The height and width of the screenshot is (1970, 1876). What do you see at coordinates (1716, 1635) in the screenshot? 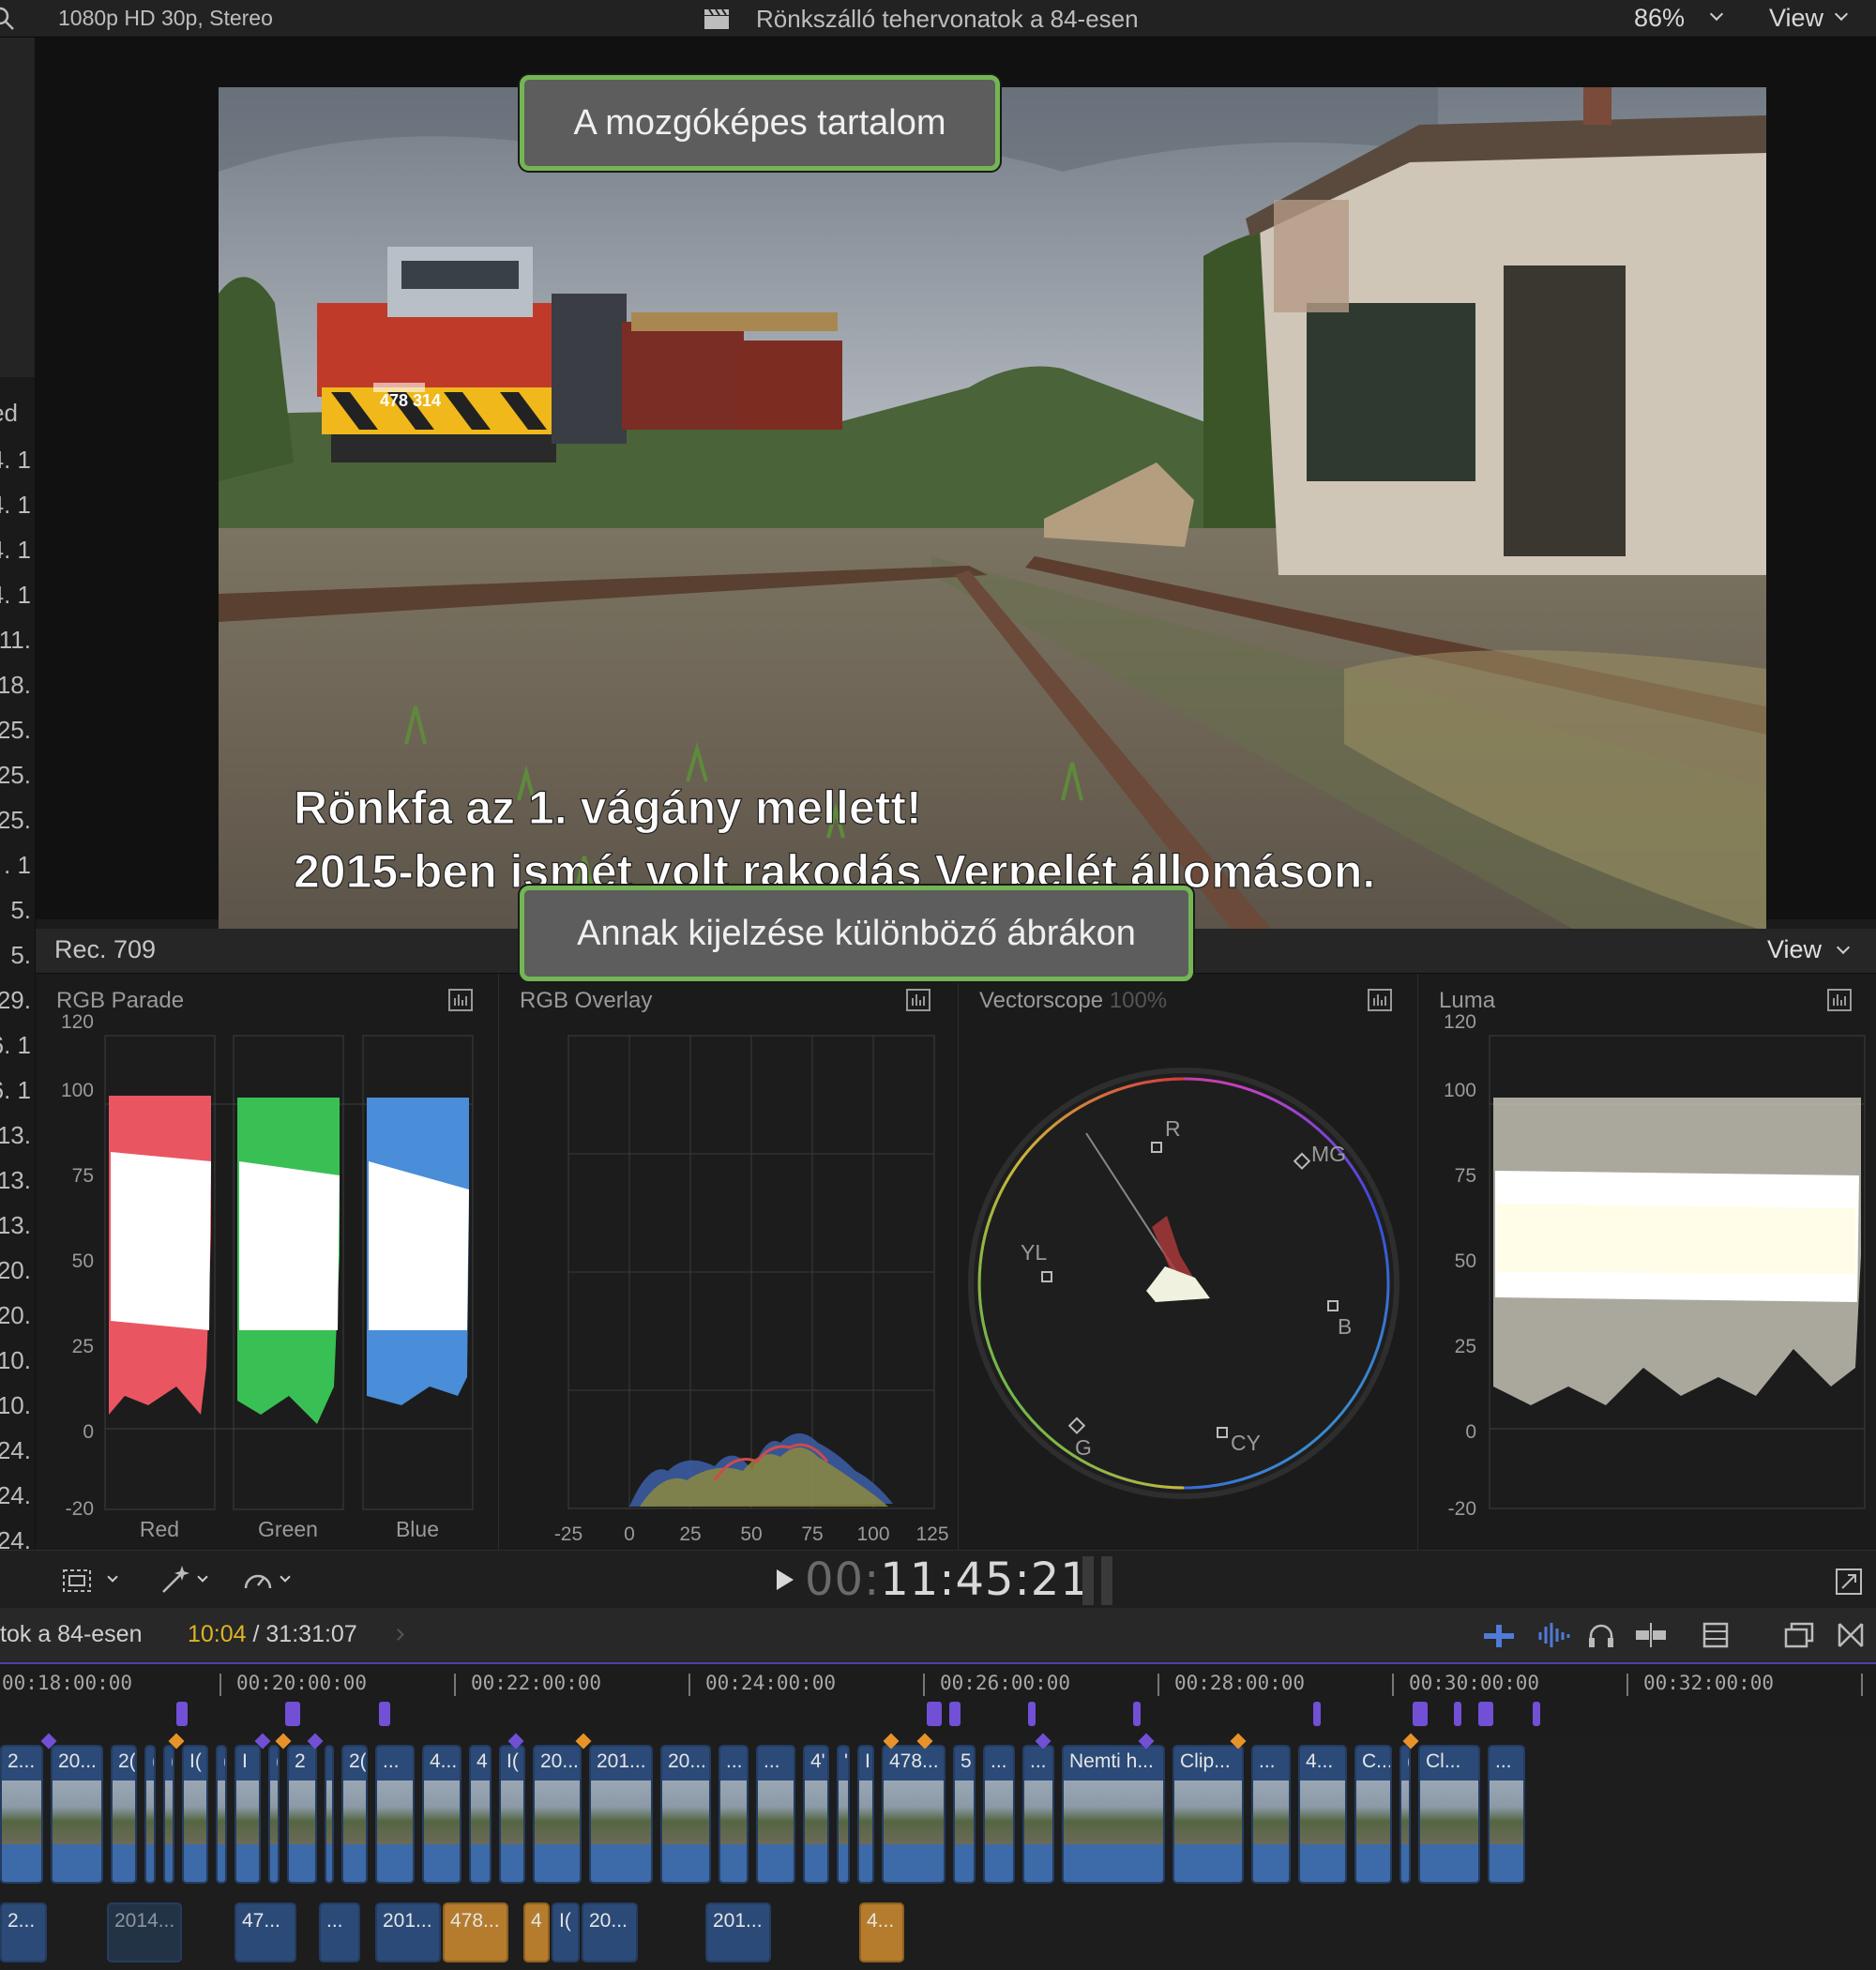
I see `clip-appearance-icon` at bounding box center [1716, 1635].